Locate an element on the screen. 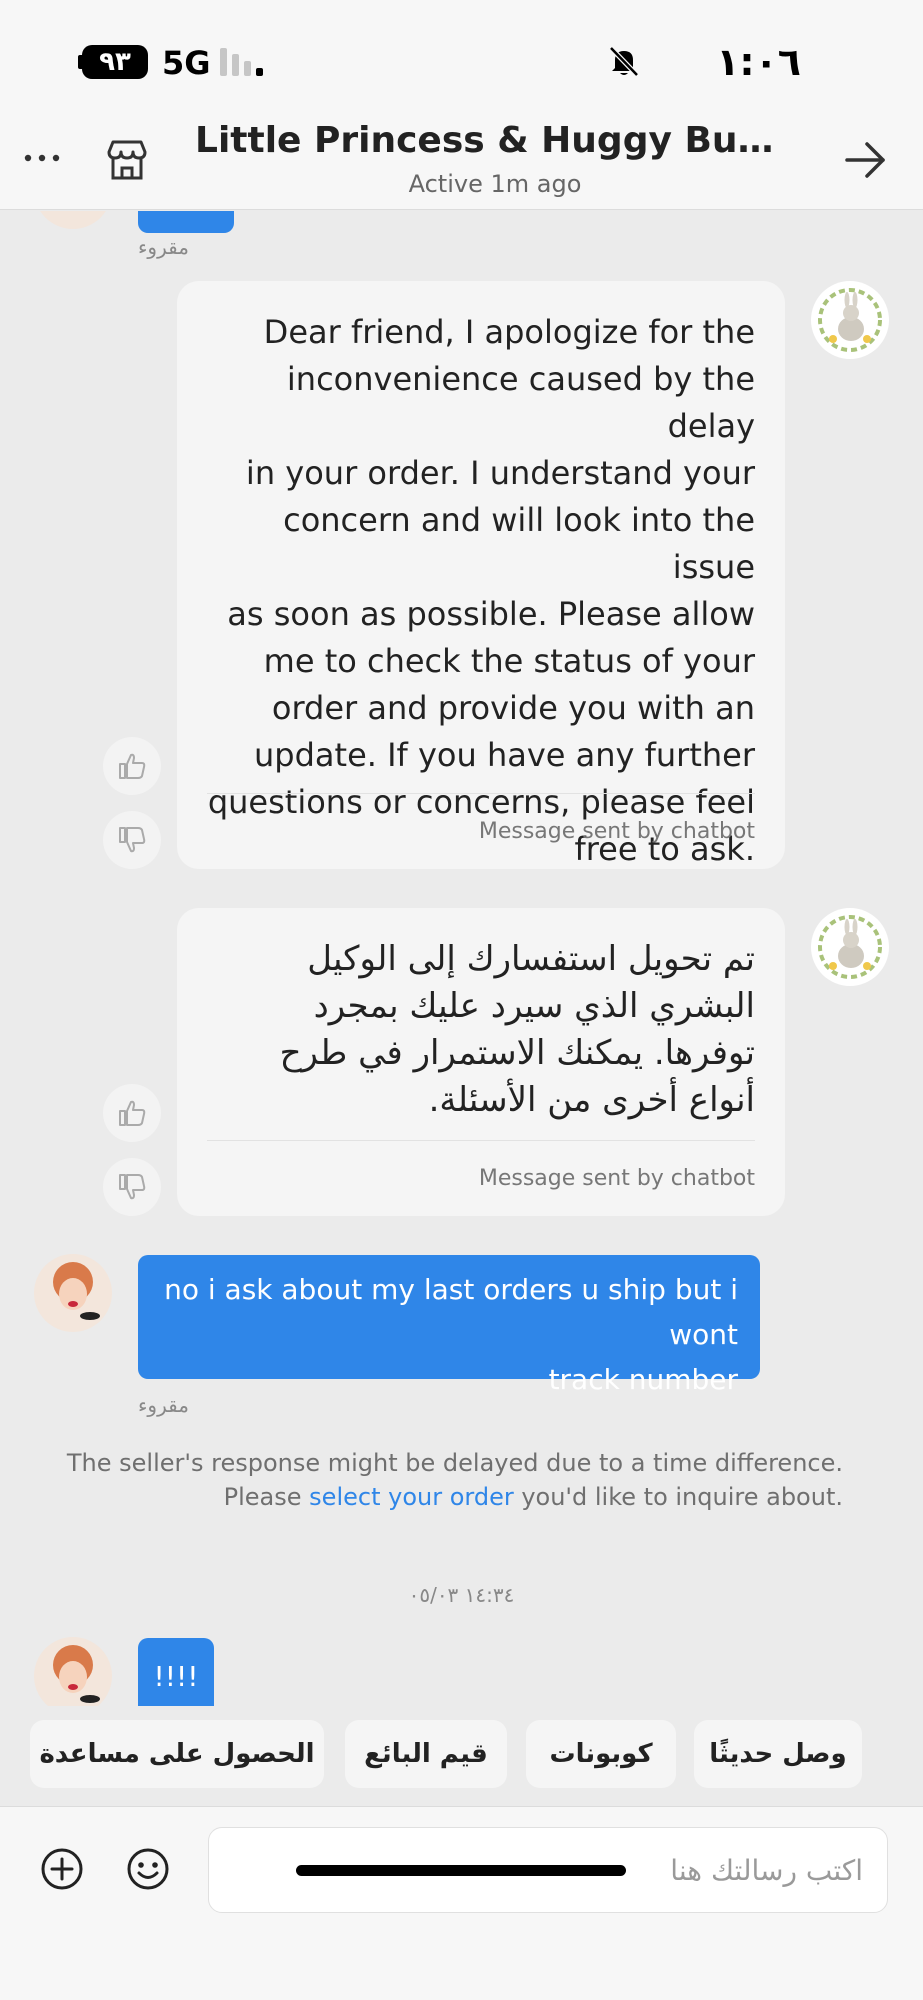 This screenshot has height=2000, width=923. battery-indicator: ٩٣ is located at coordinates (115, 62).